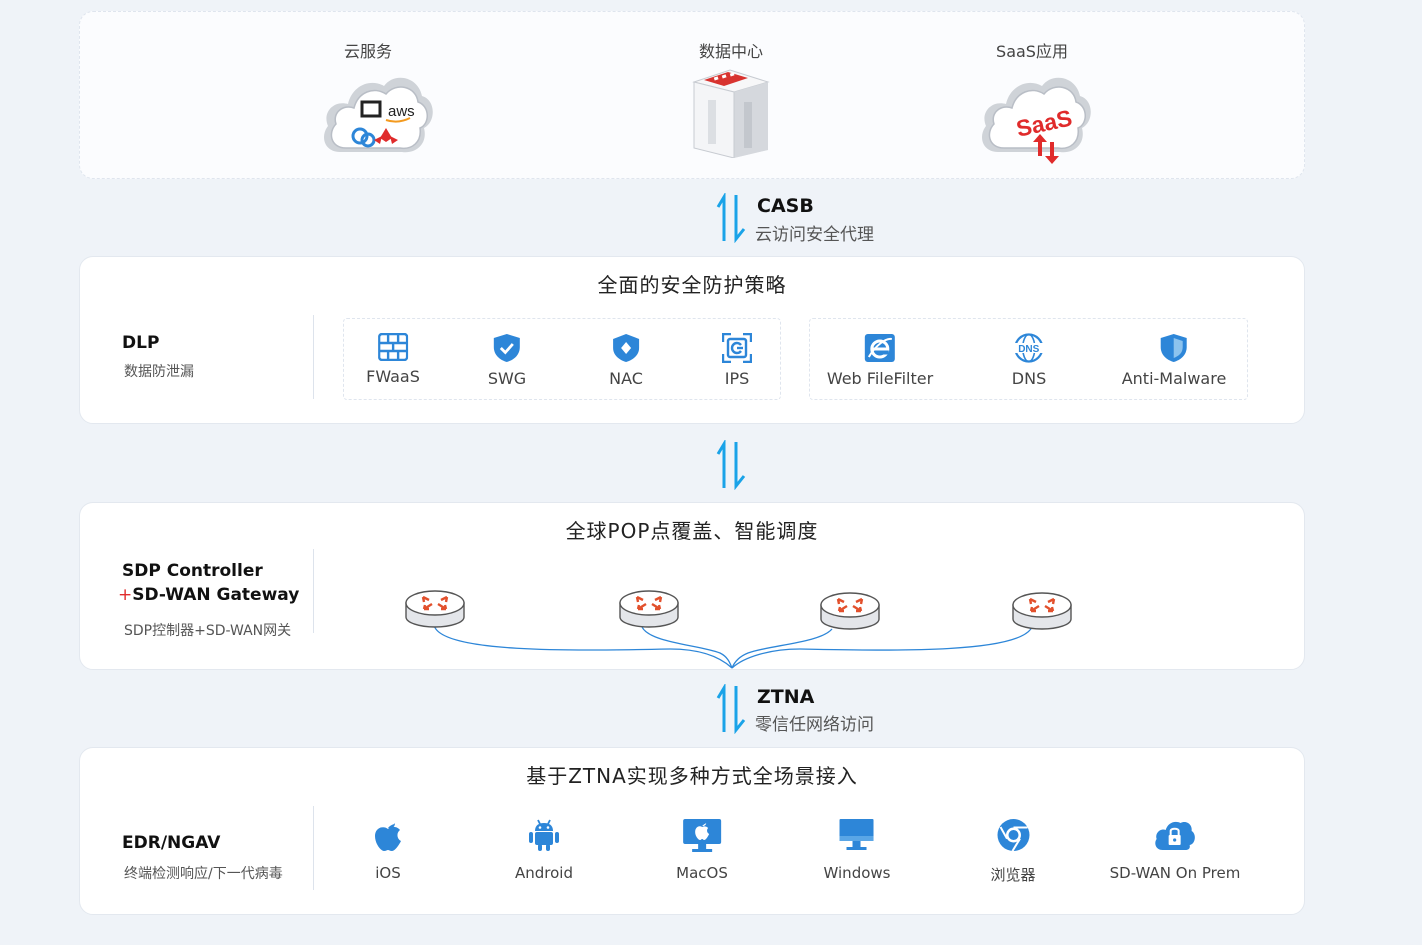 Image resolution: width=1422 pixels, height=945 pixels. I want to click on service-anti-malware: Anti-Malware, so click(1174, 360).